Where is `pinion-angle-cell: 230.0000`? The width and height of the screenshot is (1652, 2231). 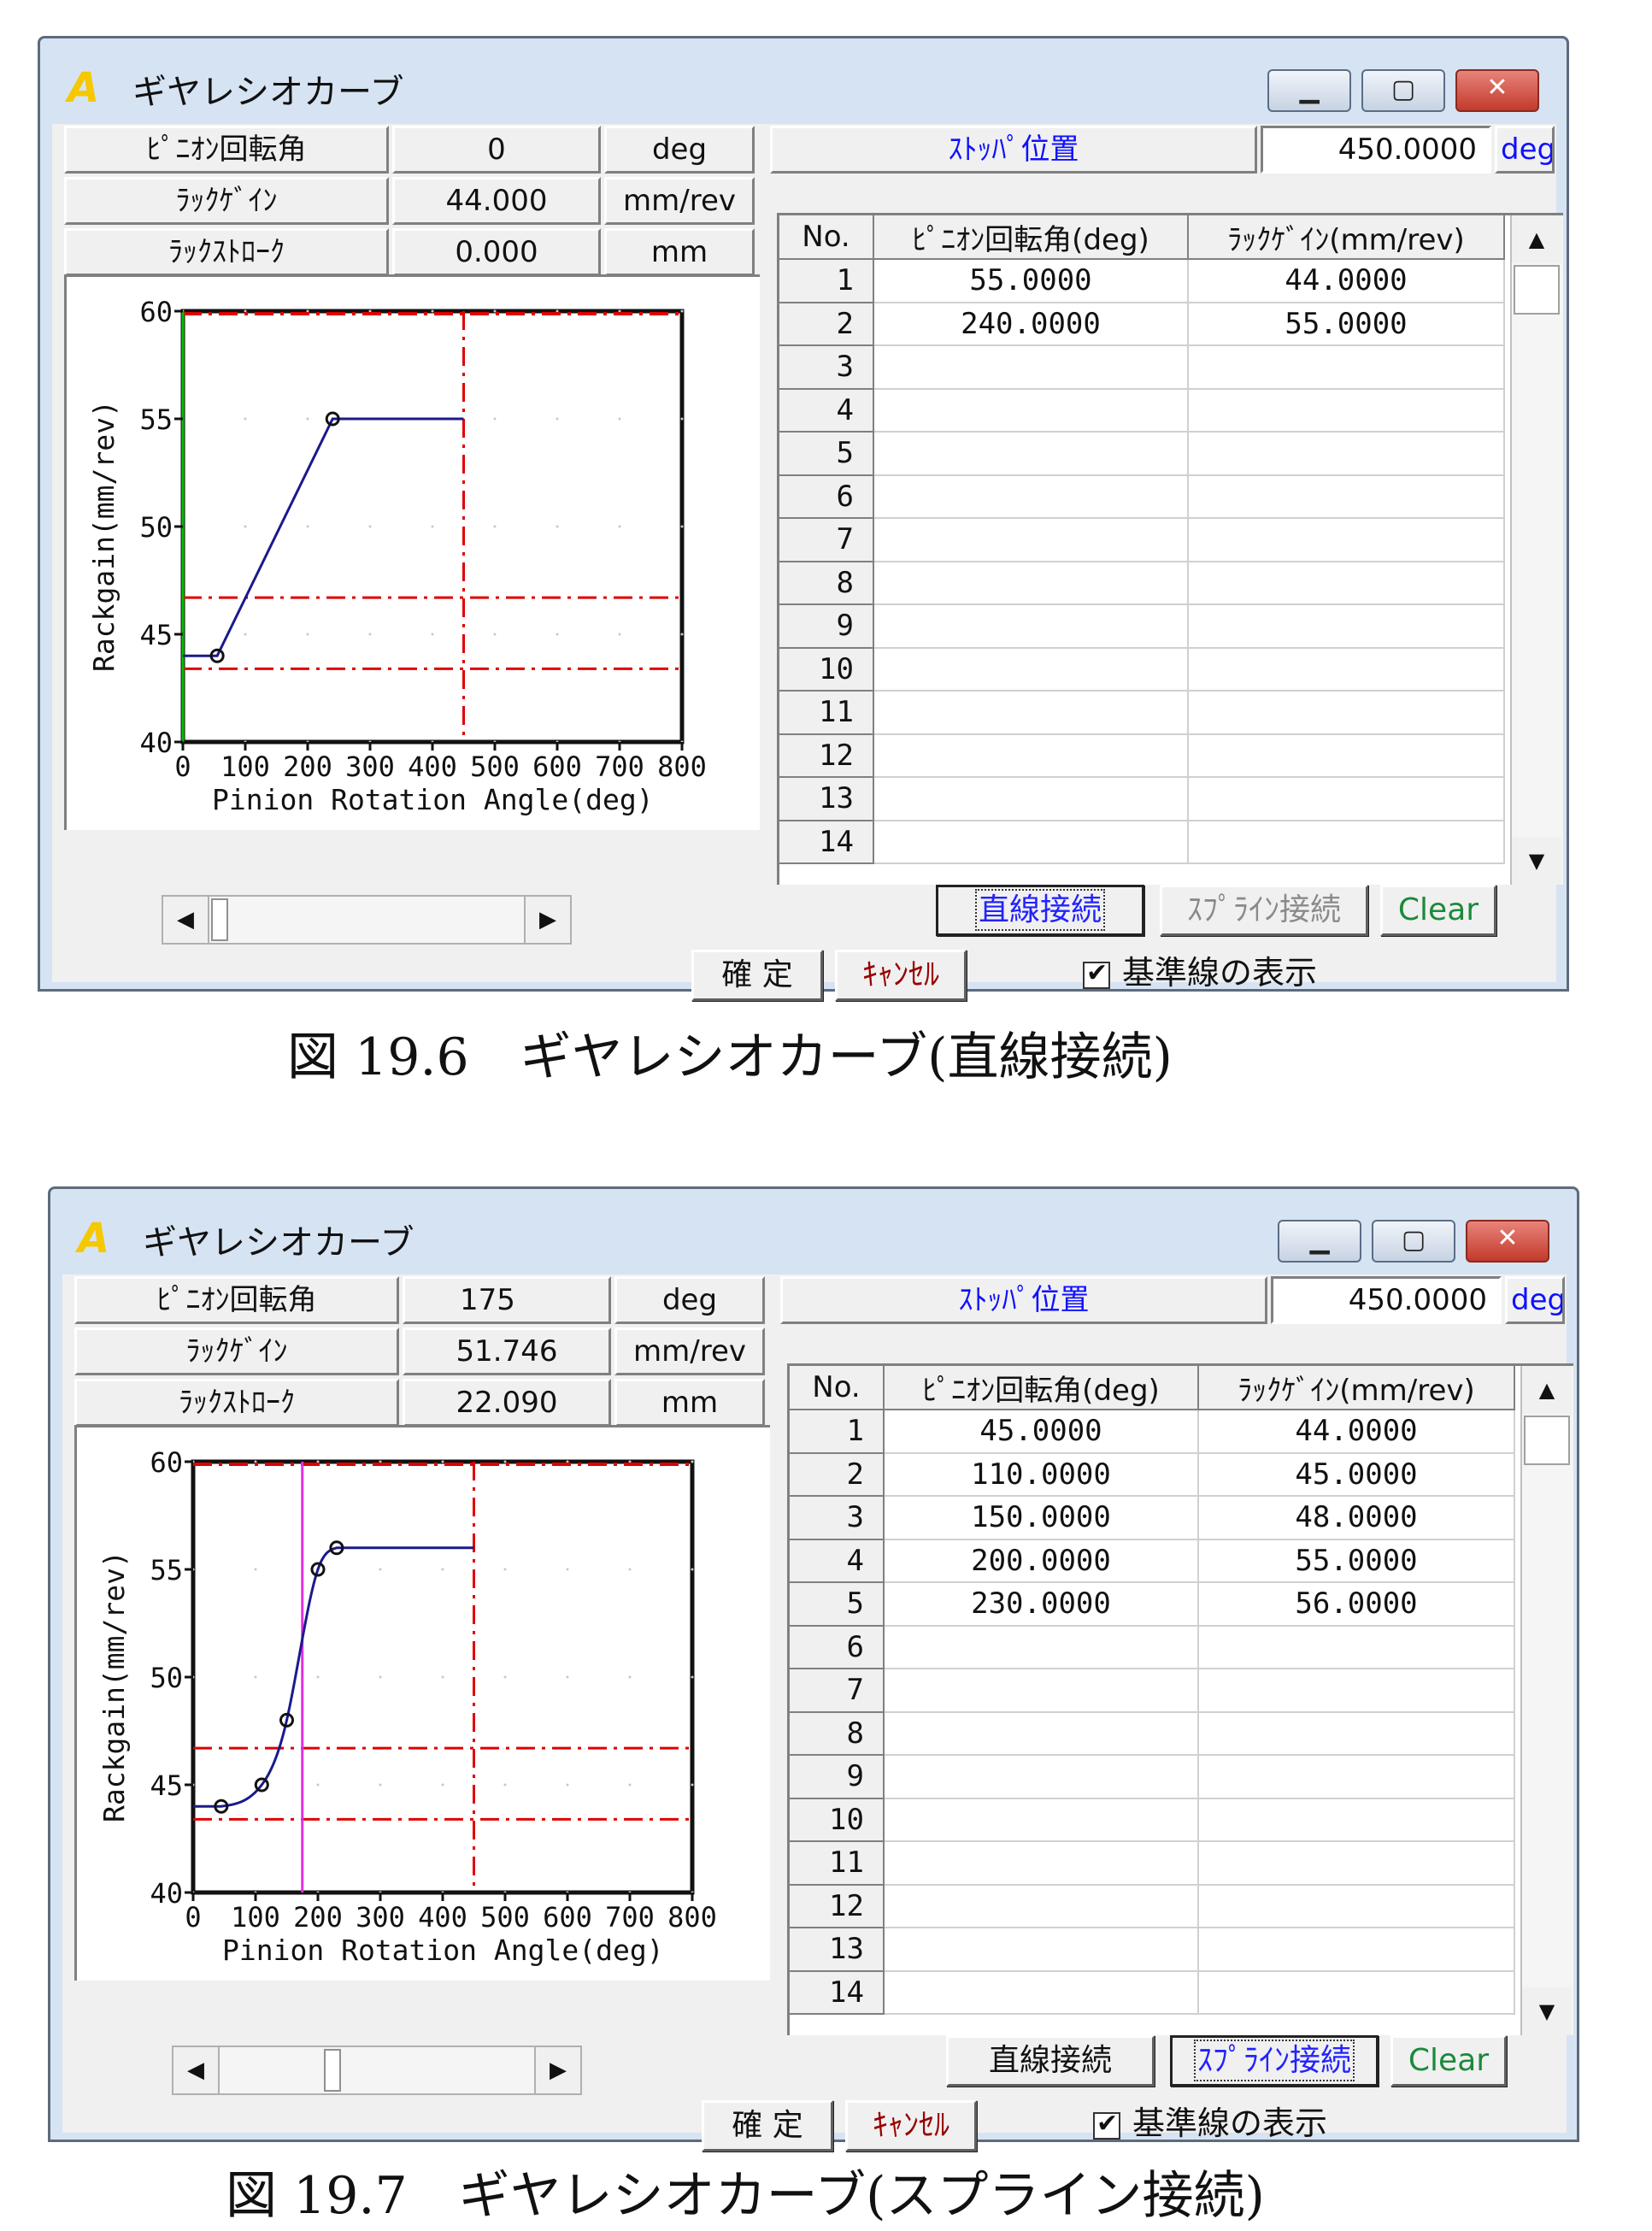
pinion-angle-cell: 230.0000 is located at coordinates (1041, 1605).